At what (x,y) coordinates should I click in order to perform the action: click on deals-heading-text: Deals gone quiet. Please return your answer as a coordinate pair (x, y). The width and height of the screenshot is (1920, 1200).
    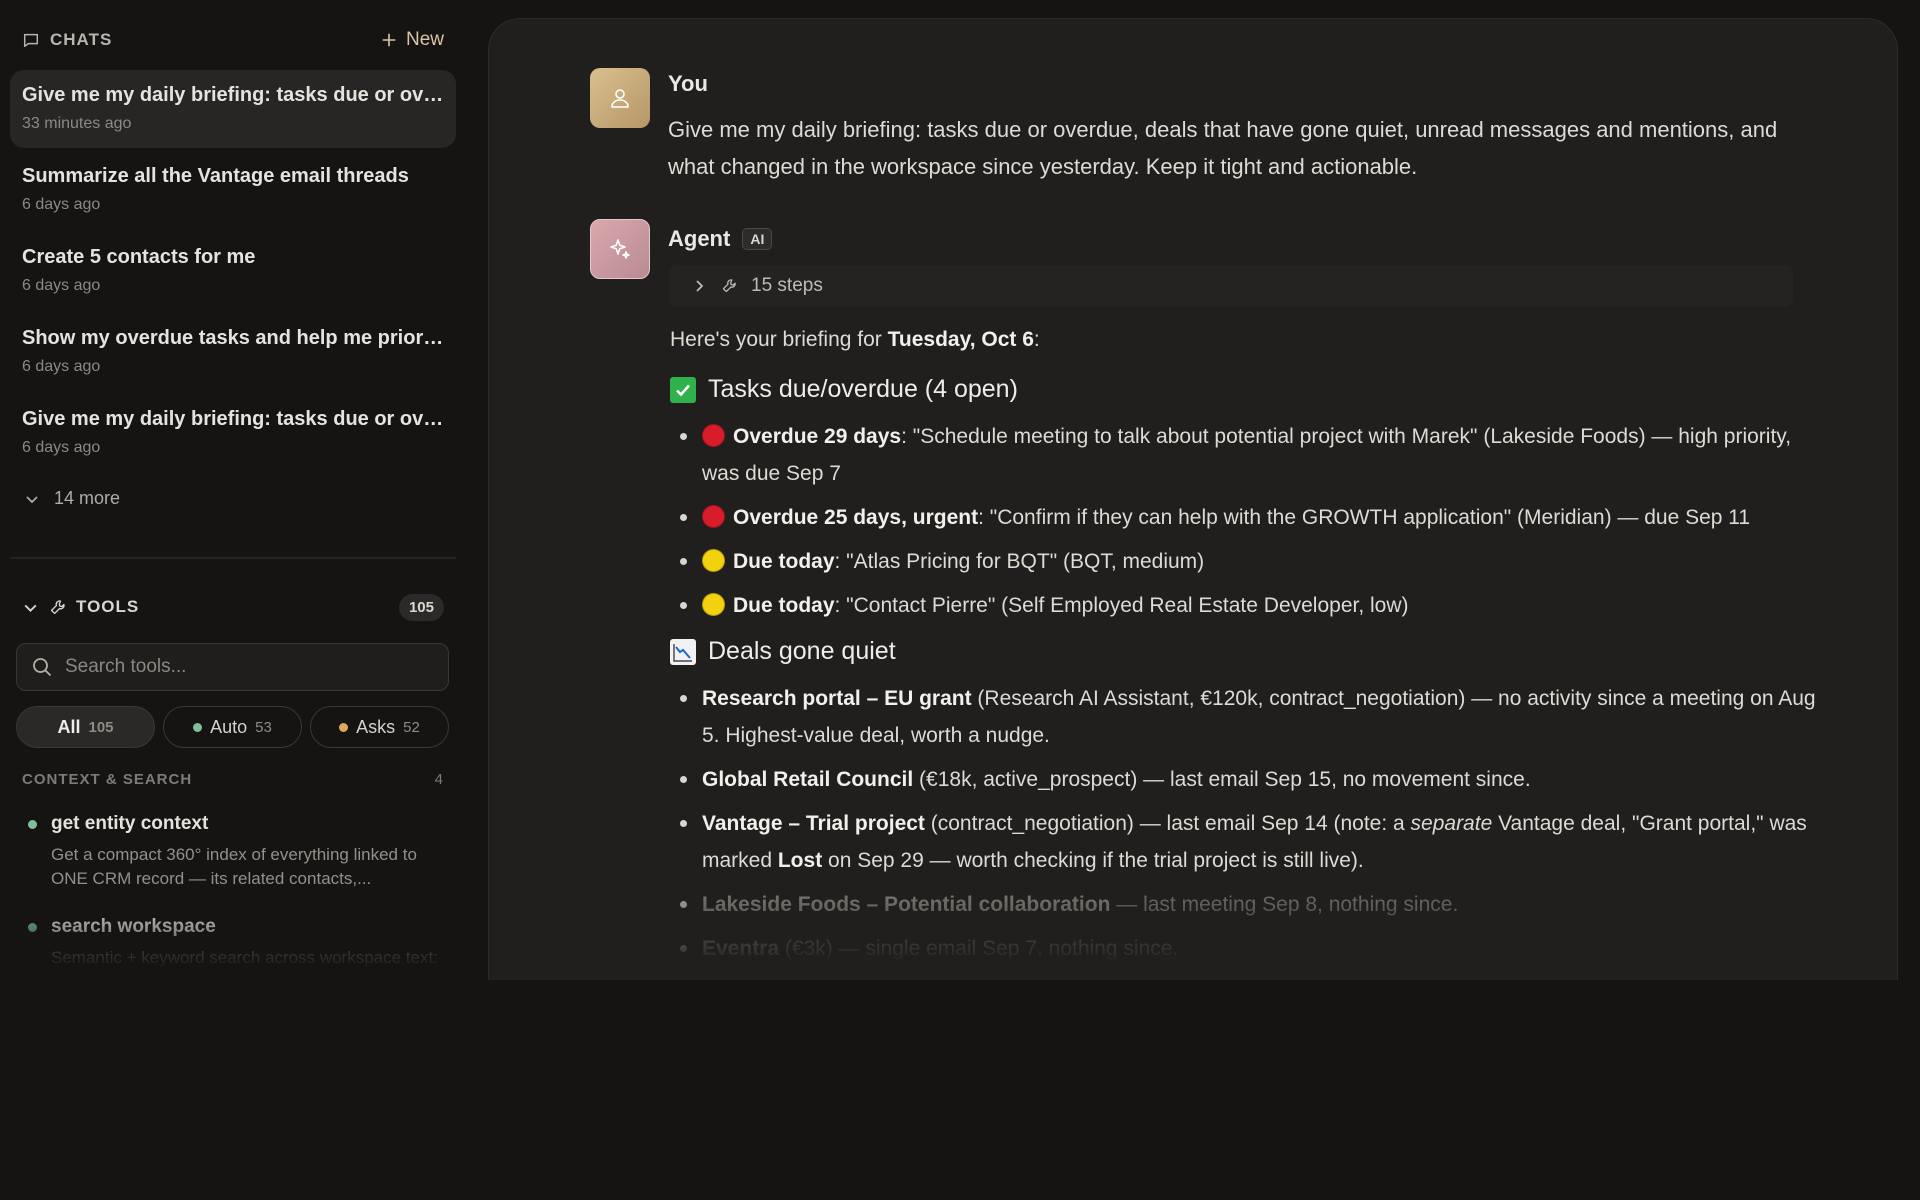
    Looking at the image, I should click on (802, 651).